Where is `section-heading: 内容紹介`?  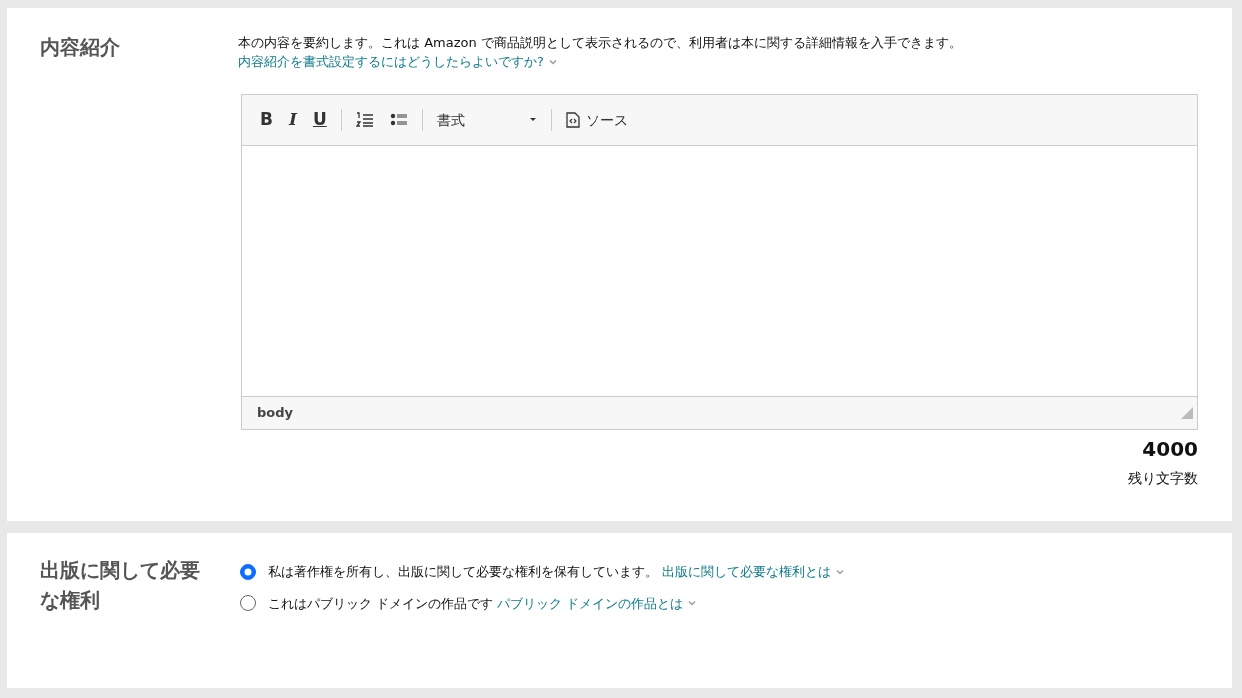
section-heading: 内容紹介 is located at coordinates (80, 47).